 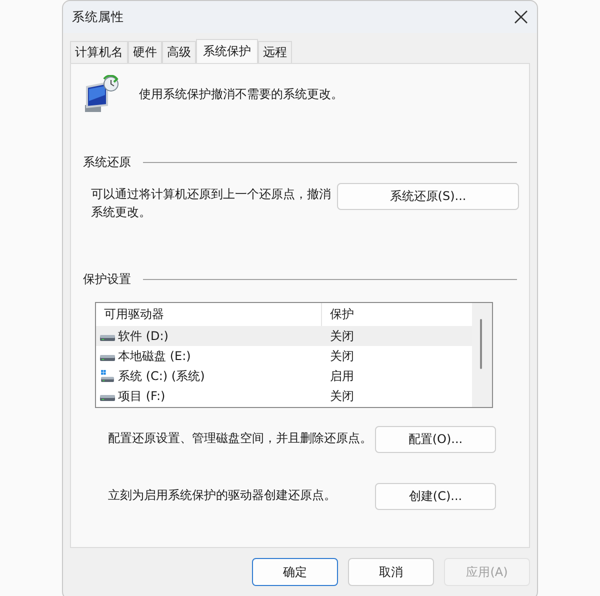 What do you see at coordinates (107, 162) in the screenshot?
I see `section-title: 系统还原` at bounding box center [107, 162].